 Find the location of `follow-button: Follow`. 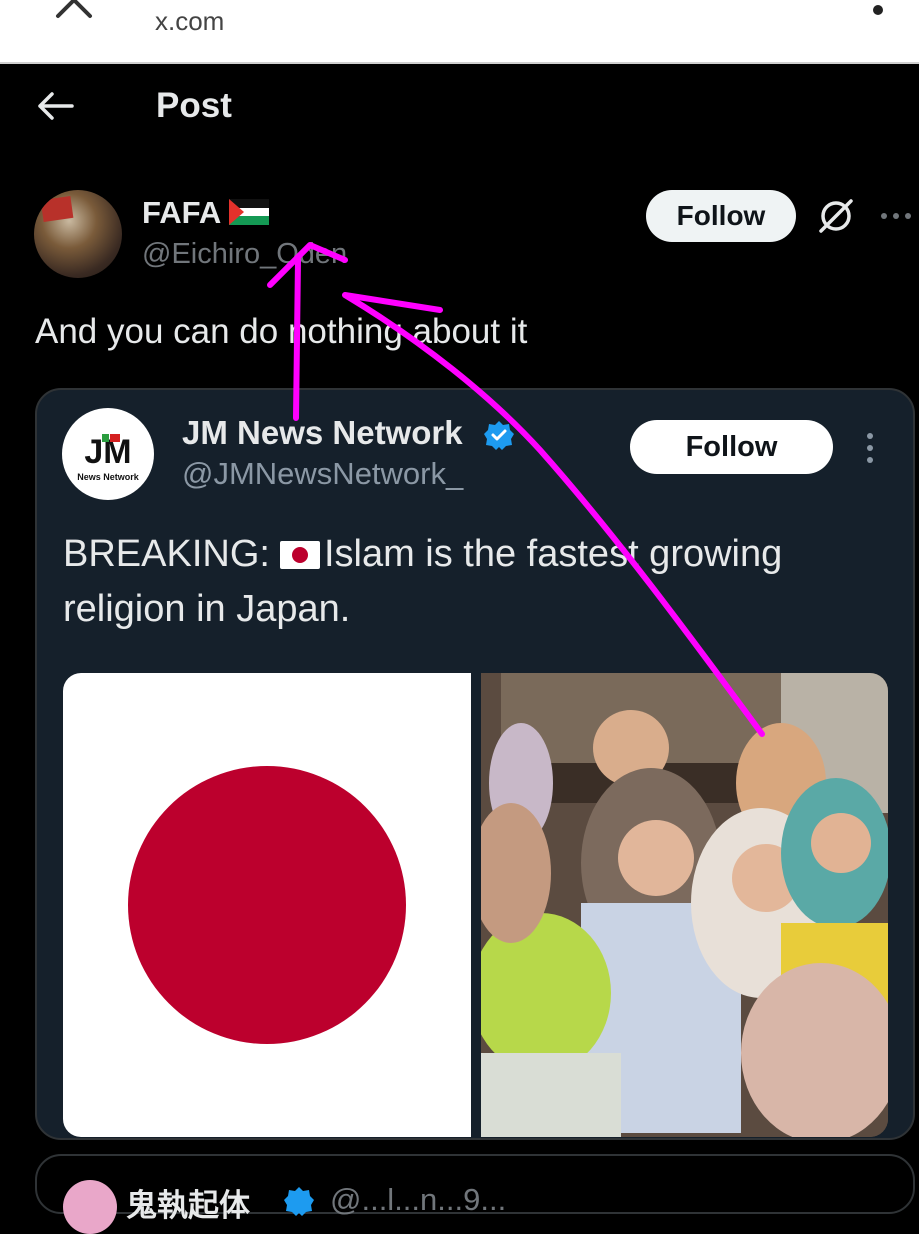

follow-button: Follow is located at coordinates (721, 216).